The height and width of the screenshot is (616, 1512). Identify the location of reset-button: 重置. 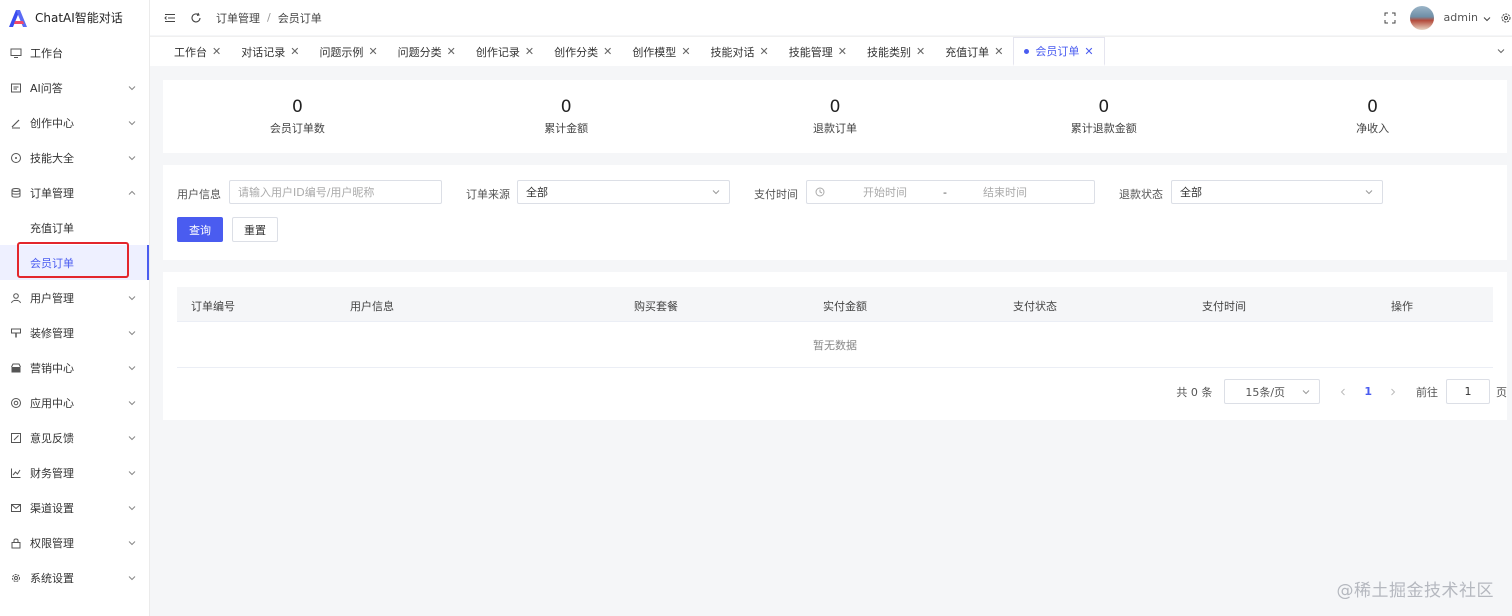
(255, 229).